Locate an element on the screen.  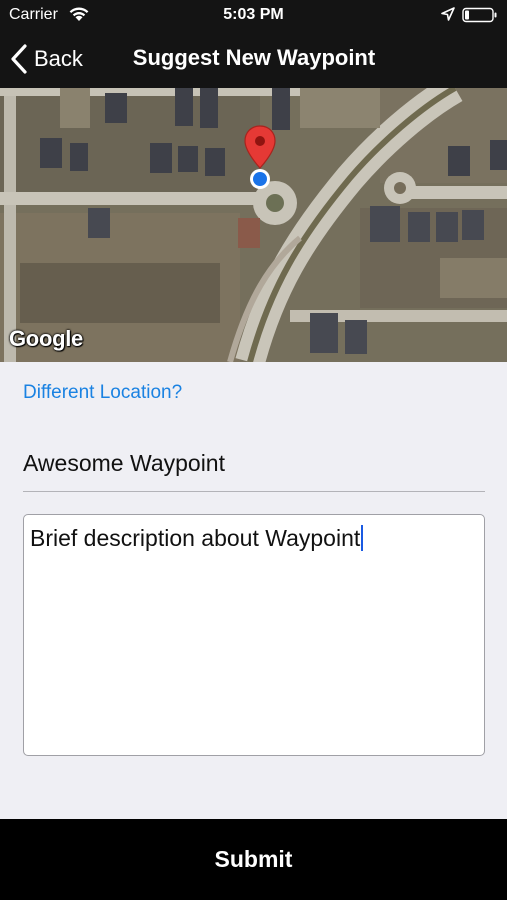
description-text: Brief description about Waypoint is located at coordinates (195, 538).